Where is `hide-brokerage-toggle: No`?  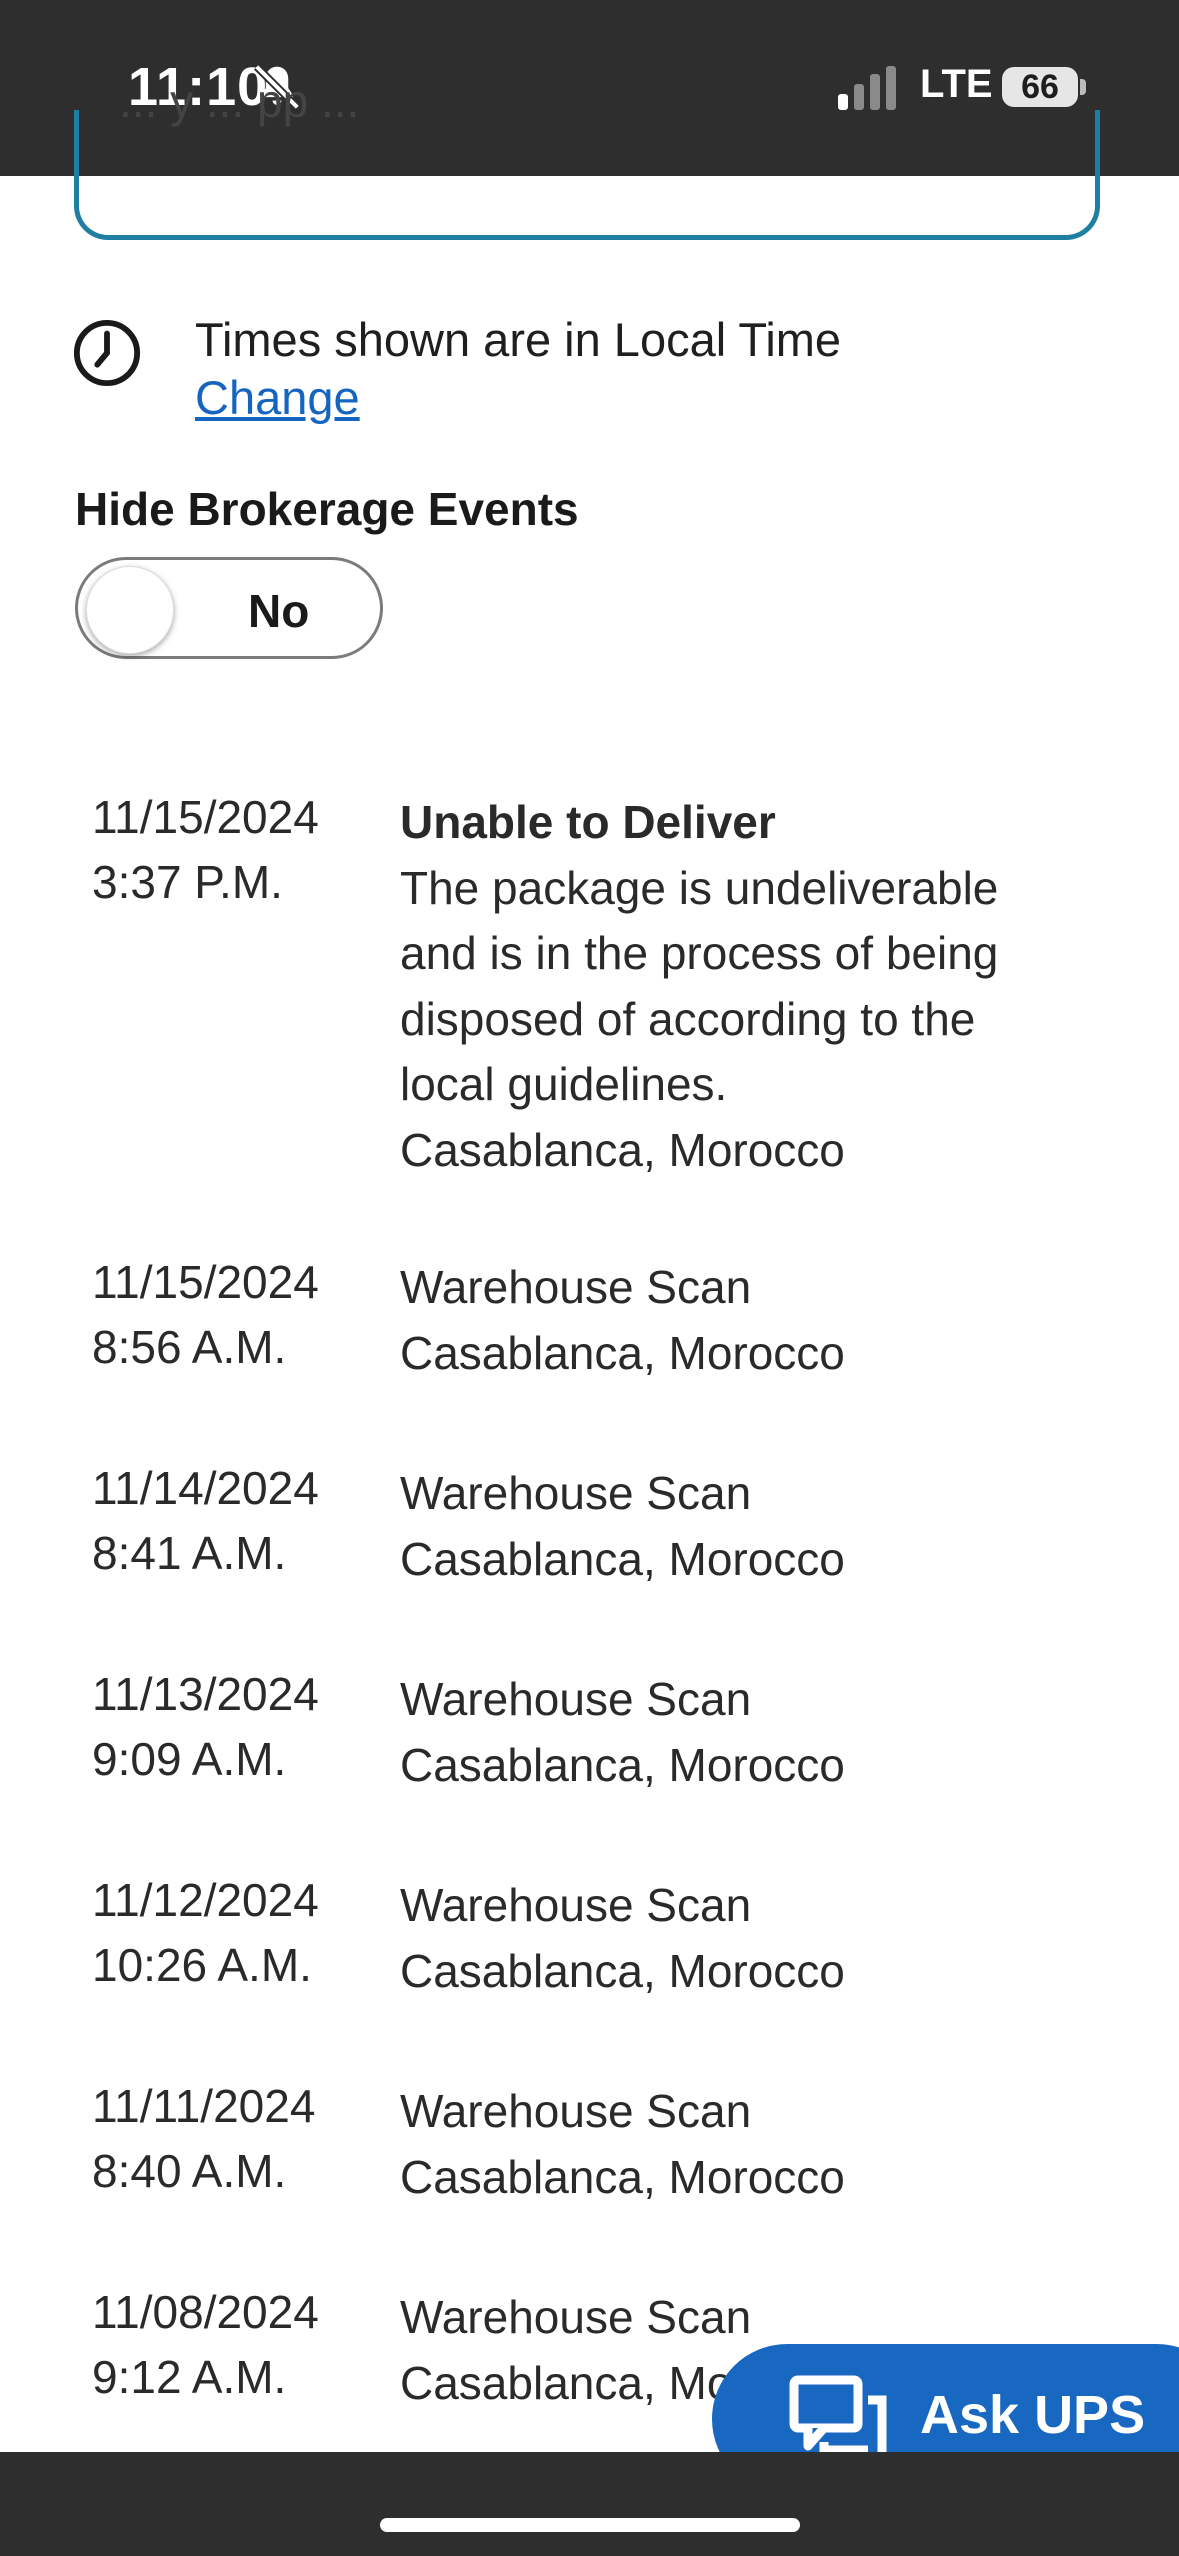 hide-brokerage-toggle: No is located at coordinates (229, 608).